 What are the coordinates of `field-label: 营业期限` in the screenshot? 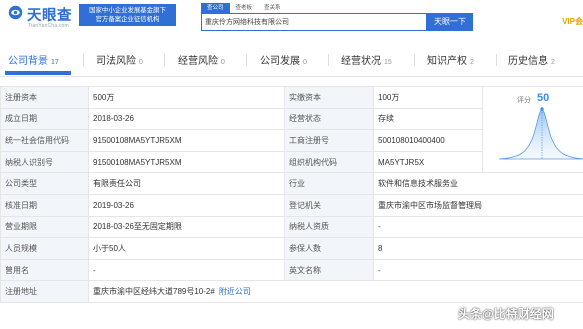 It's located at (44, 227).